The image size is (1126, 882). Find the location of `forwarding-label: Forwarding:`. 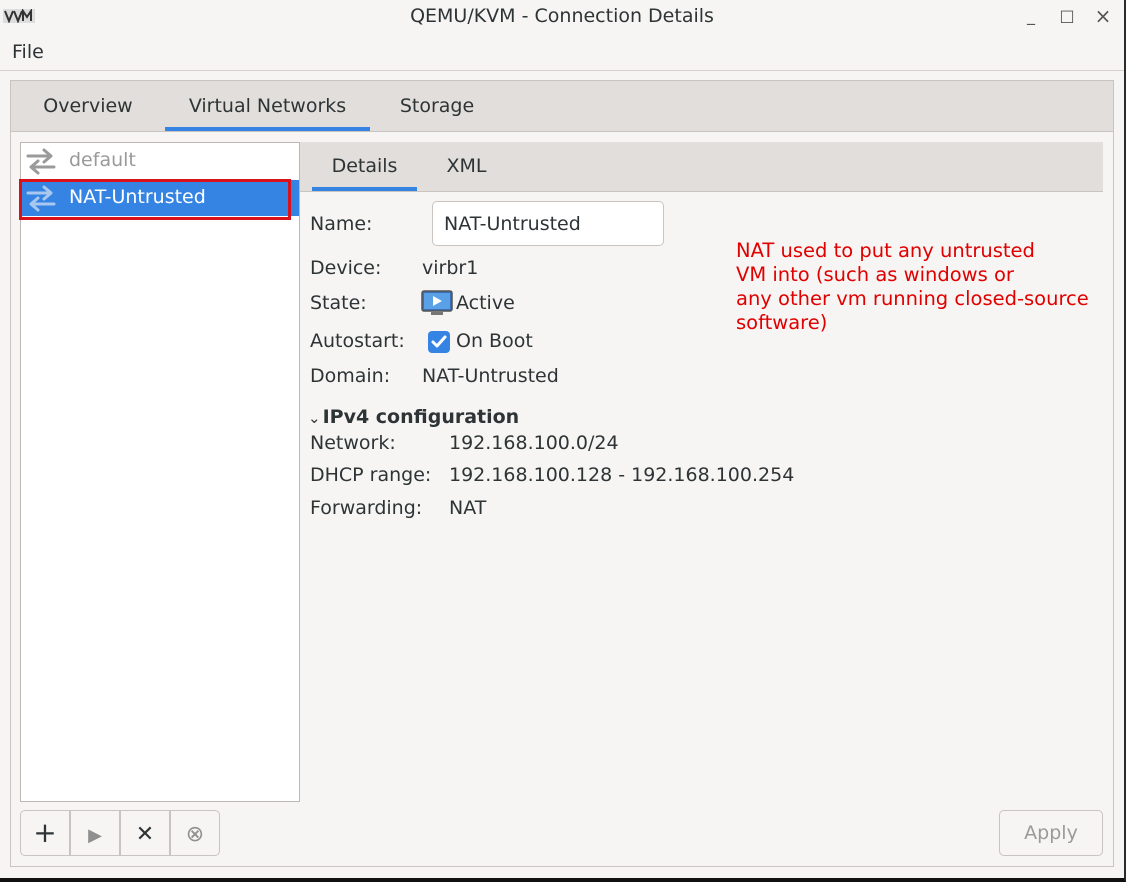

forwarding-label: Forwarding: is located at coordinates (366, 508).